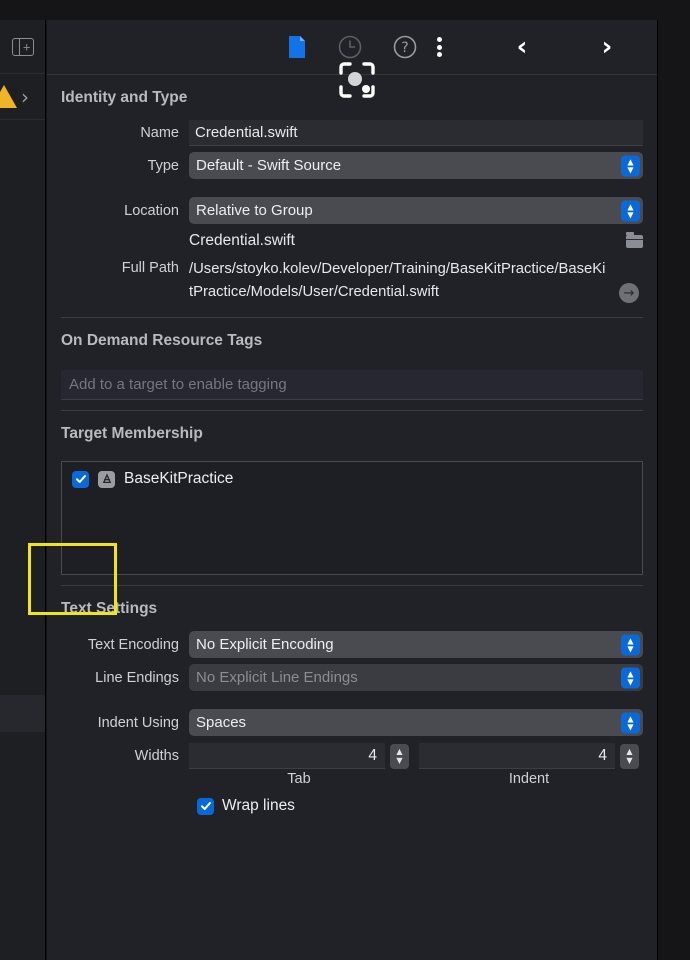 Image resolution: width=690 pixels, height=960 pixels. I want to click on label-indent-sub: Indent, so click(529, 779).